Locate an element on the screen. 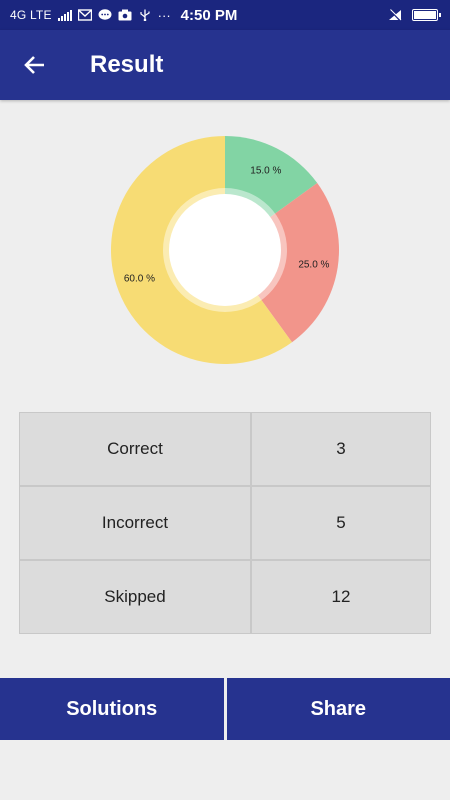 This screenshot has width=450, height=800. app-bar: Result is located at coordinates (225, 65).